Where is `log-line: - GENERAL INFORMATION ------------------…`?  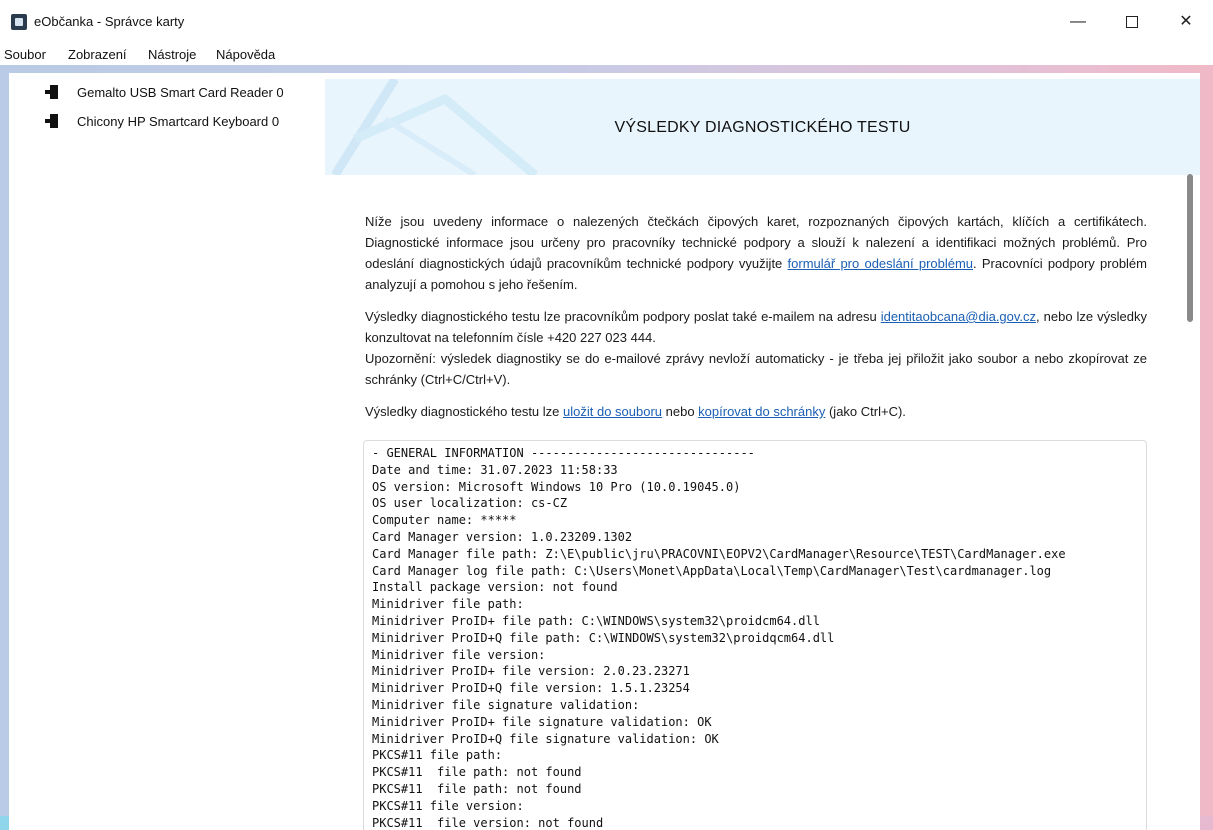
log-line: - GENERAL INFORMATION ------------------… is located at coordinates (563, 453).